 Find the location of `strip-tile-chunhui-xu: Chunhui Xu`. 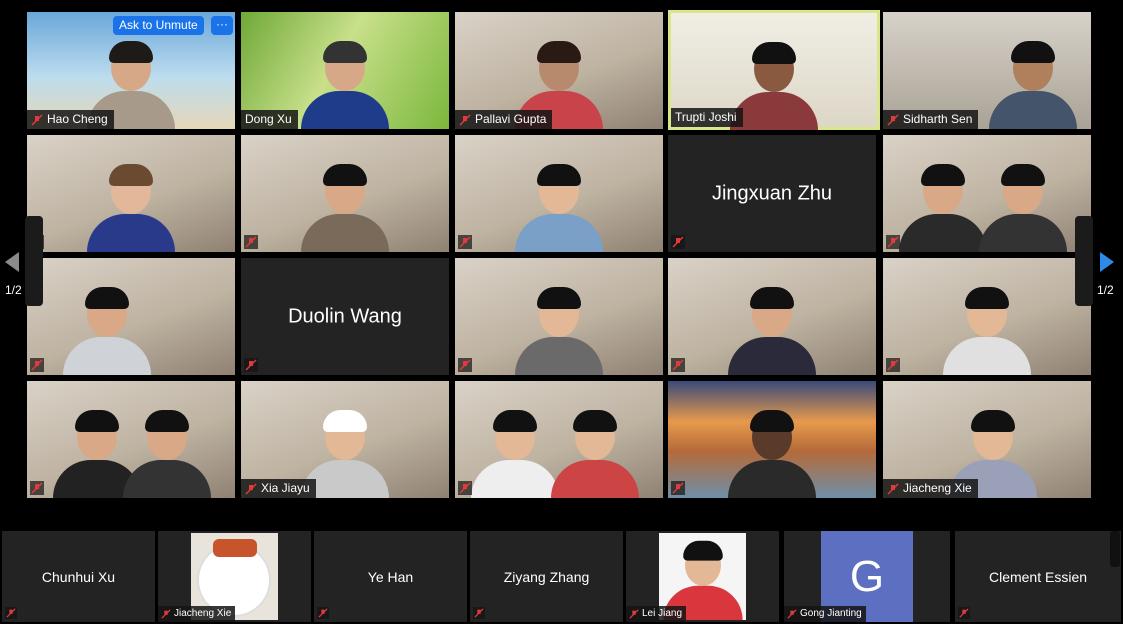

strip-tile-chunhui-xu: Chunhui Xu is located at coordinates (78, 576).